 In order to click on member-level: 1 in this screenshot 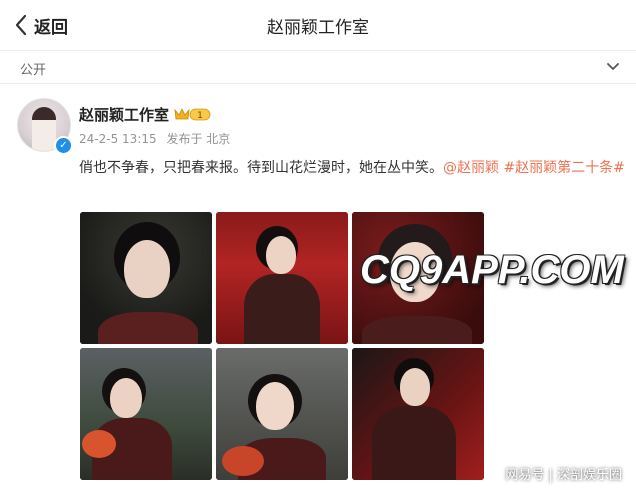, I will do `click(200, 116)`.